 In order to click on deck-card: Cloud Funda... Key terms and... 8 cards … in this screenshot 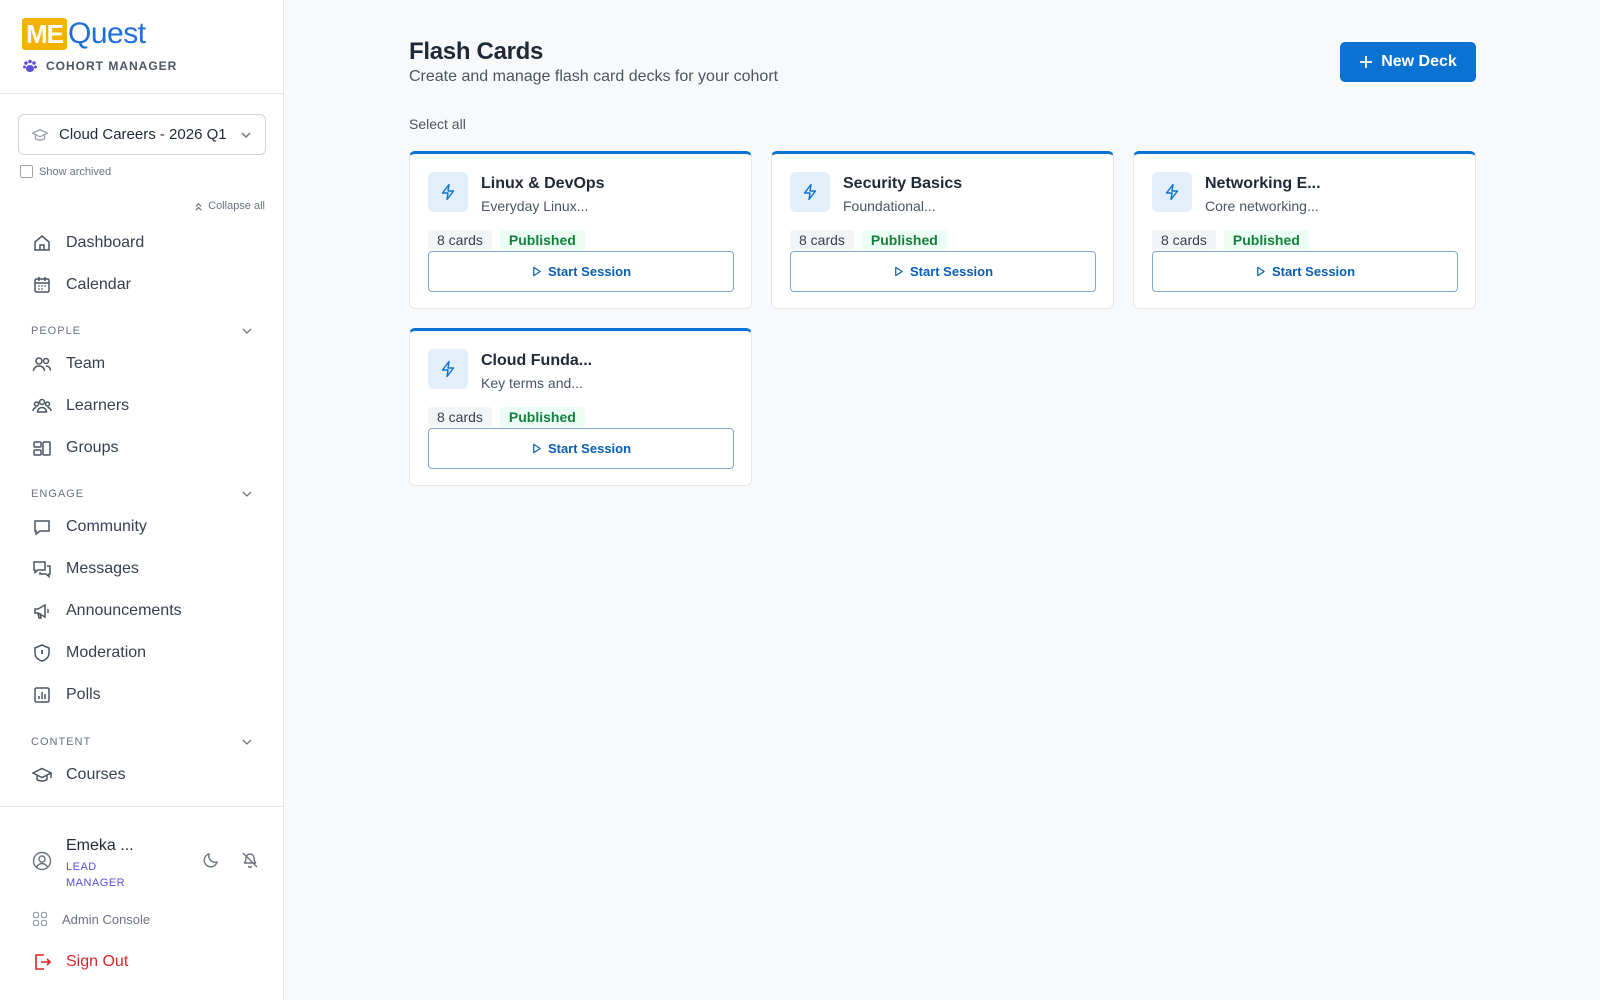, I will do `click(580, 407)`.